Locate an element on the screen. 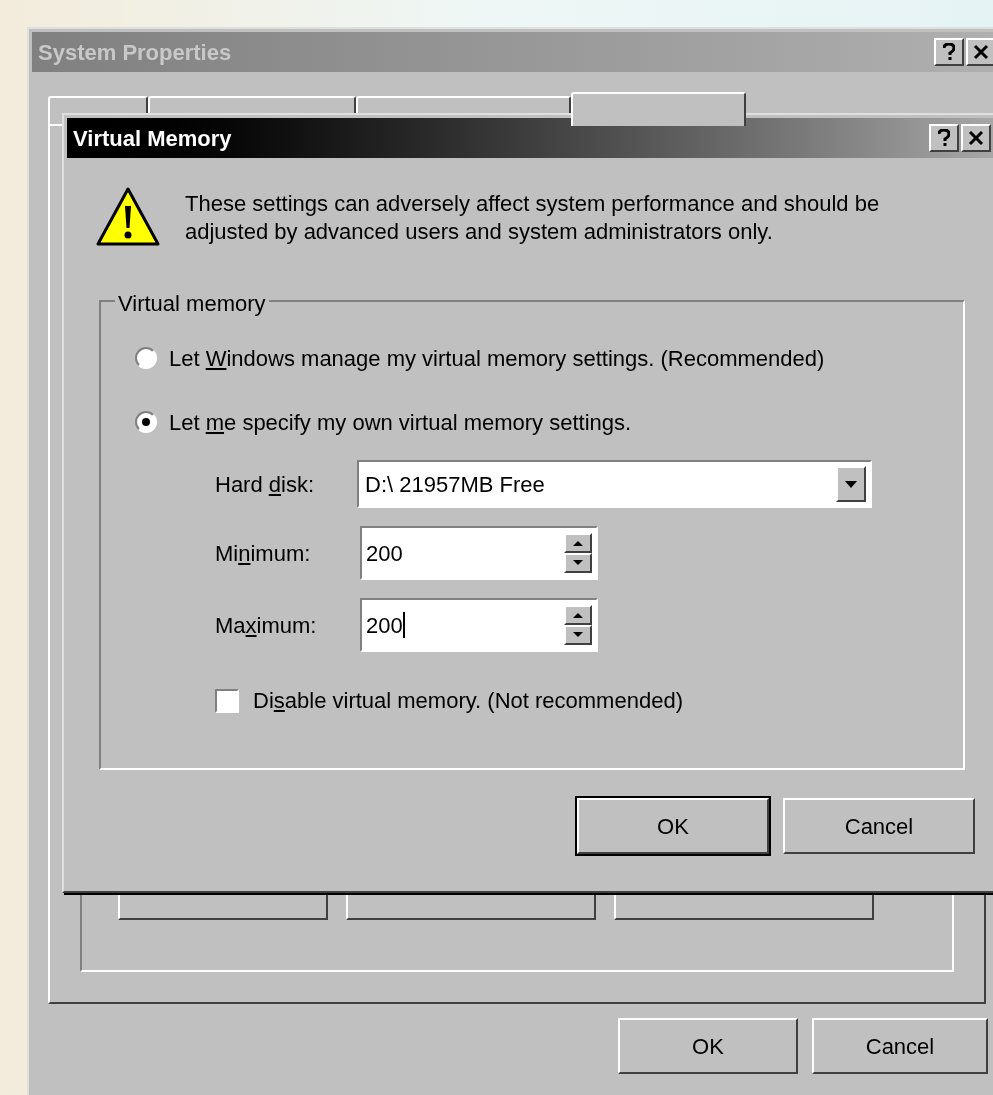 The width and height of the screenshot is (993, 1095). window-title: System Properties is located at coordinates (135, 52).